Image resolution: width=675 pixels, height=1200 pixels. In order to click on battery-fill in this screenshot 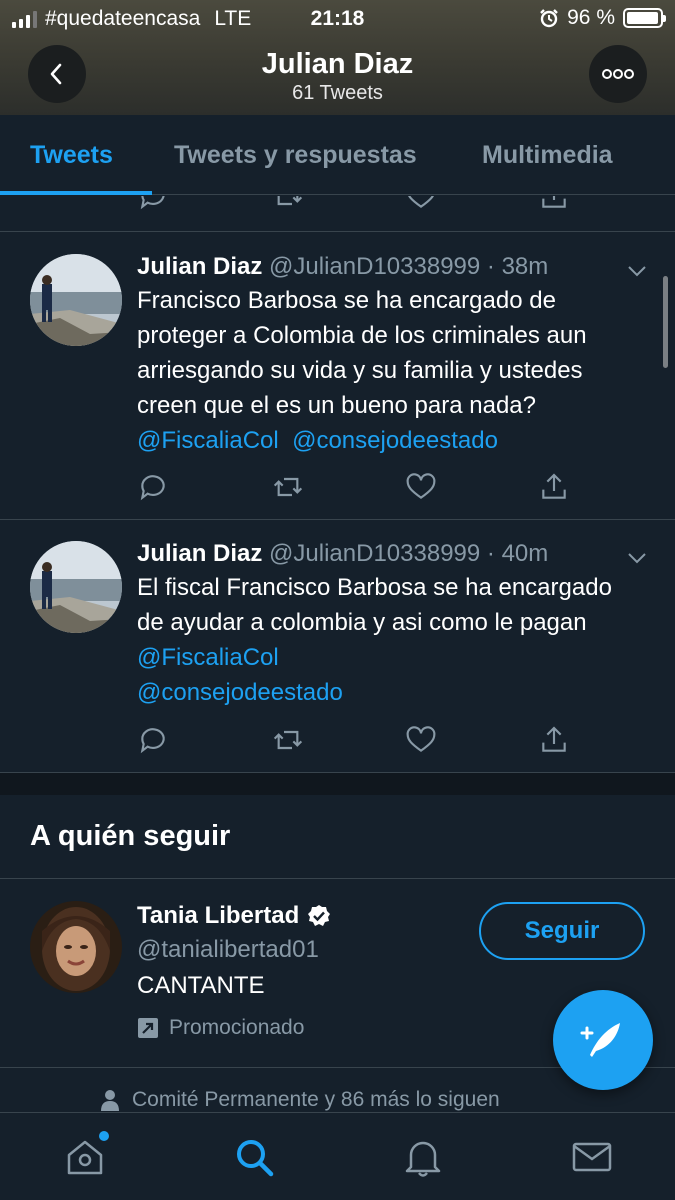, I will do `click(642, 18)`.